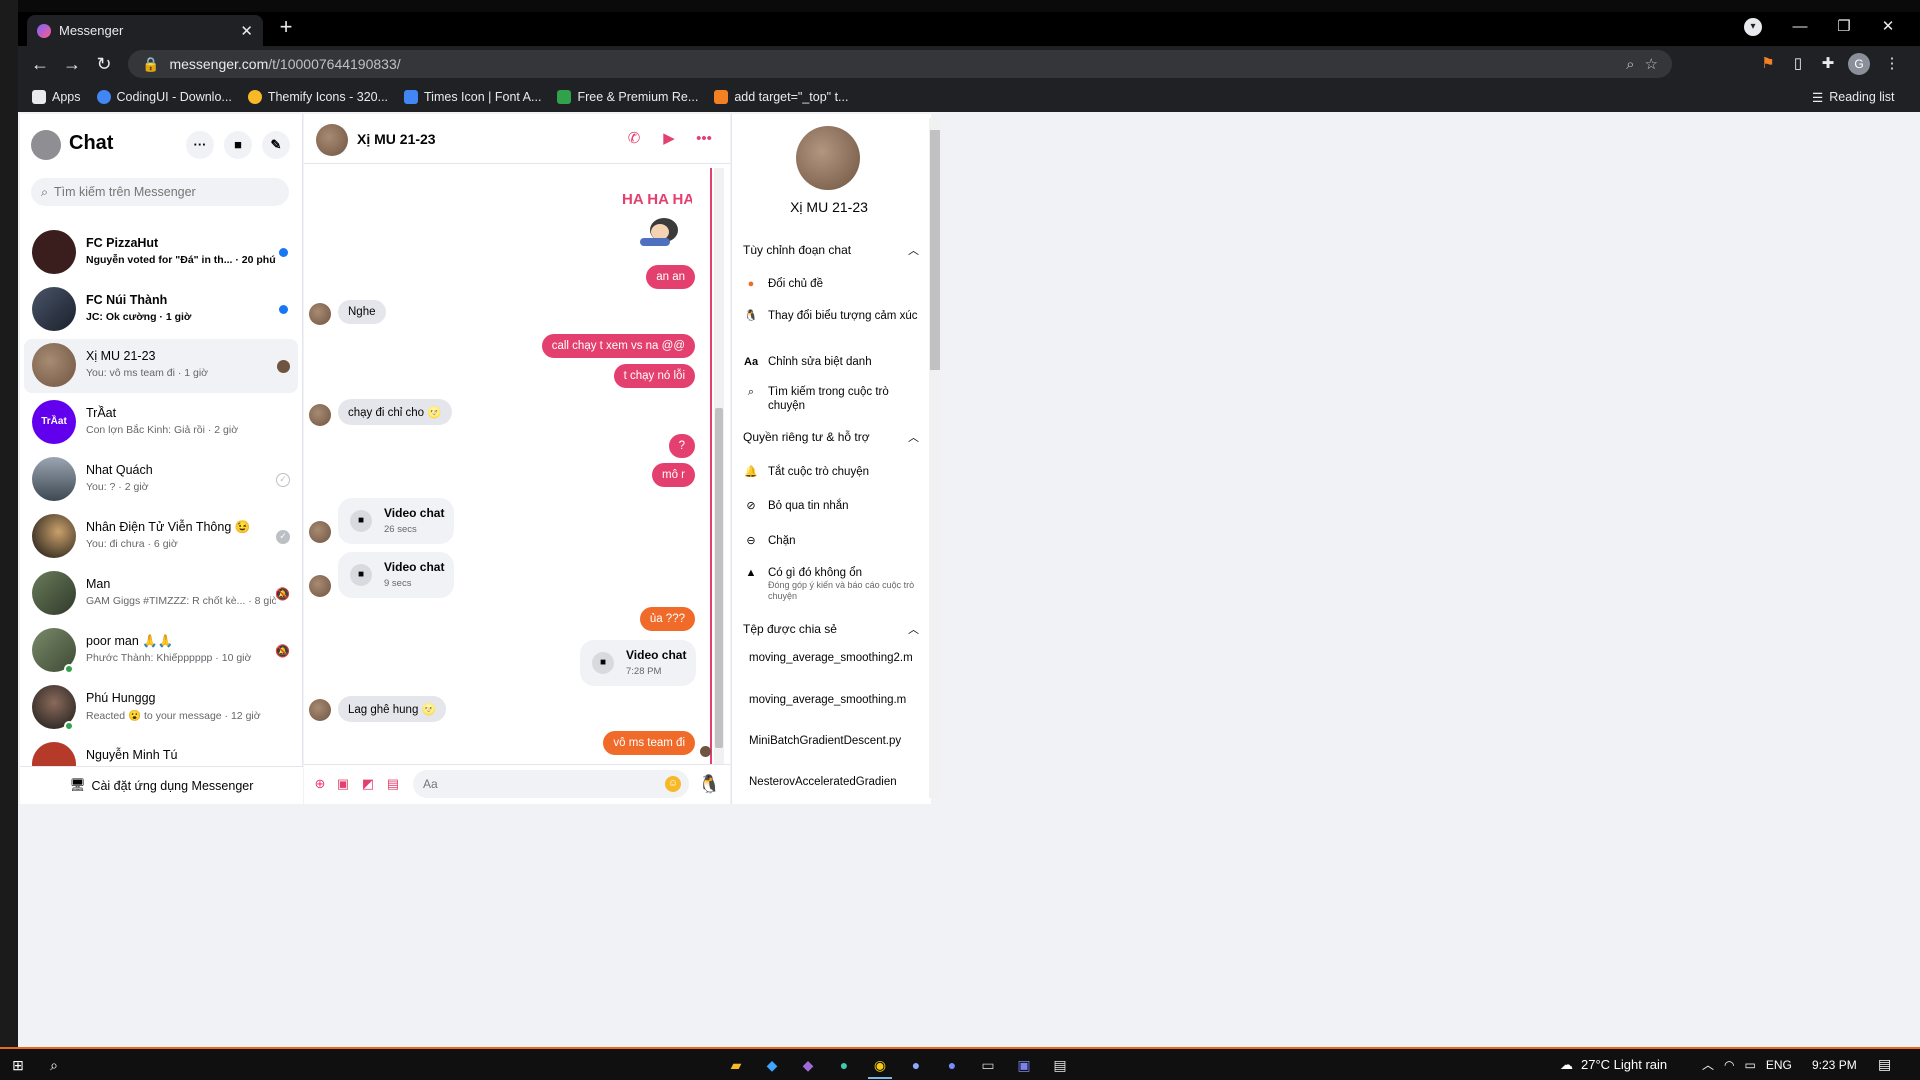  I want to click on search-in-conversation-item: ⌕ Tìm kiếm trong cuộc trò chuyện, so click(832, 399).